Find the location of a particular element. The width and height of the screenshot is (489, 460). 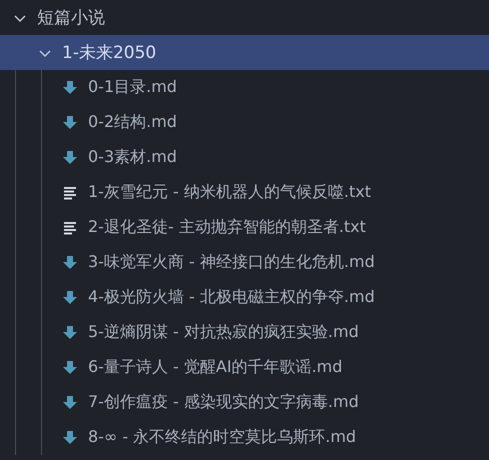

file-item: 0-1目录.md is located at coordinates (244, 87).